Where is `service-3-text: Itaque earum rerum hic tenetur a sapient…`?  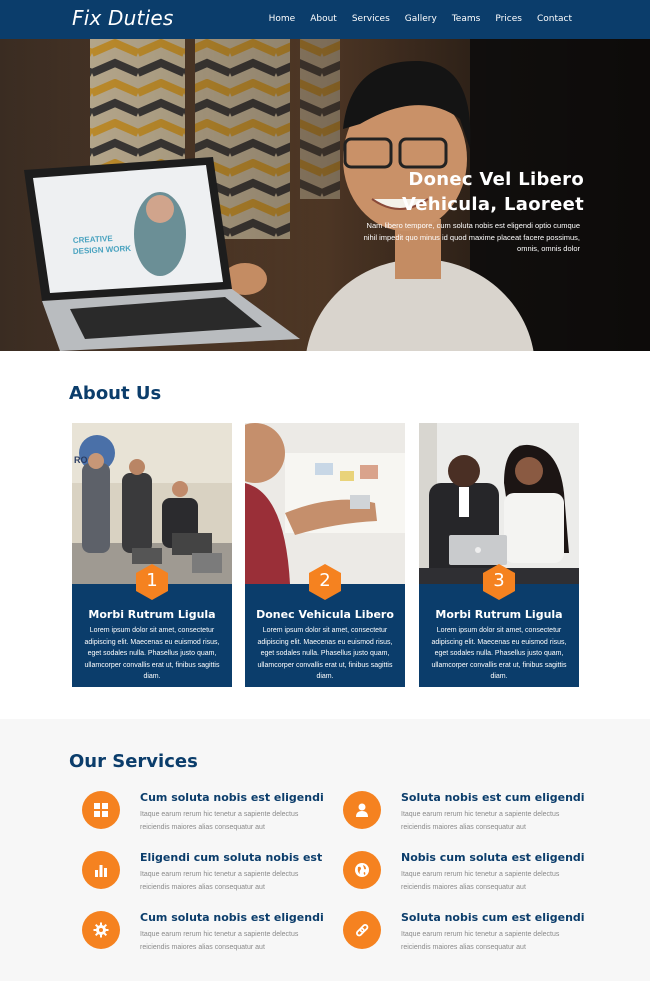 service-3-text: Itaque earum rerum hic tenetur a sapient… is located at coordinates (219, 881).